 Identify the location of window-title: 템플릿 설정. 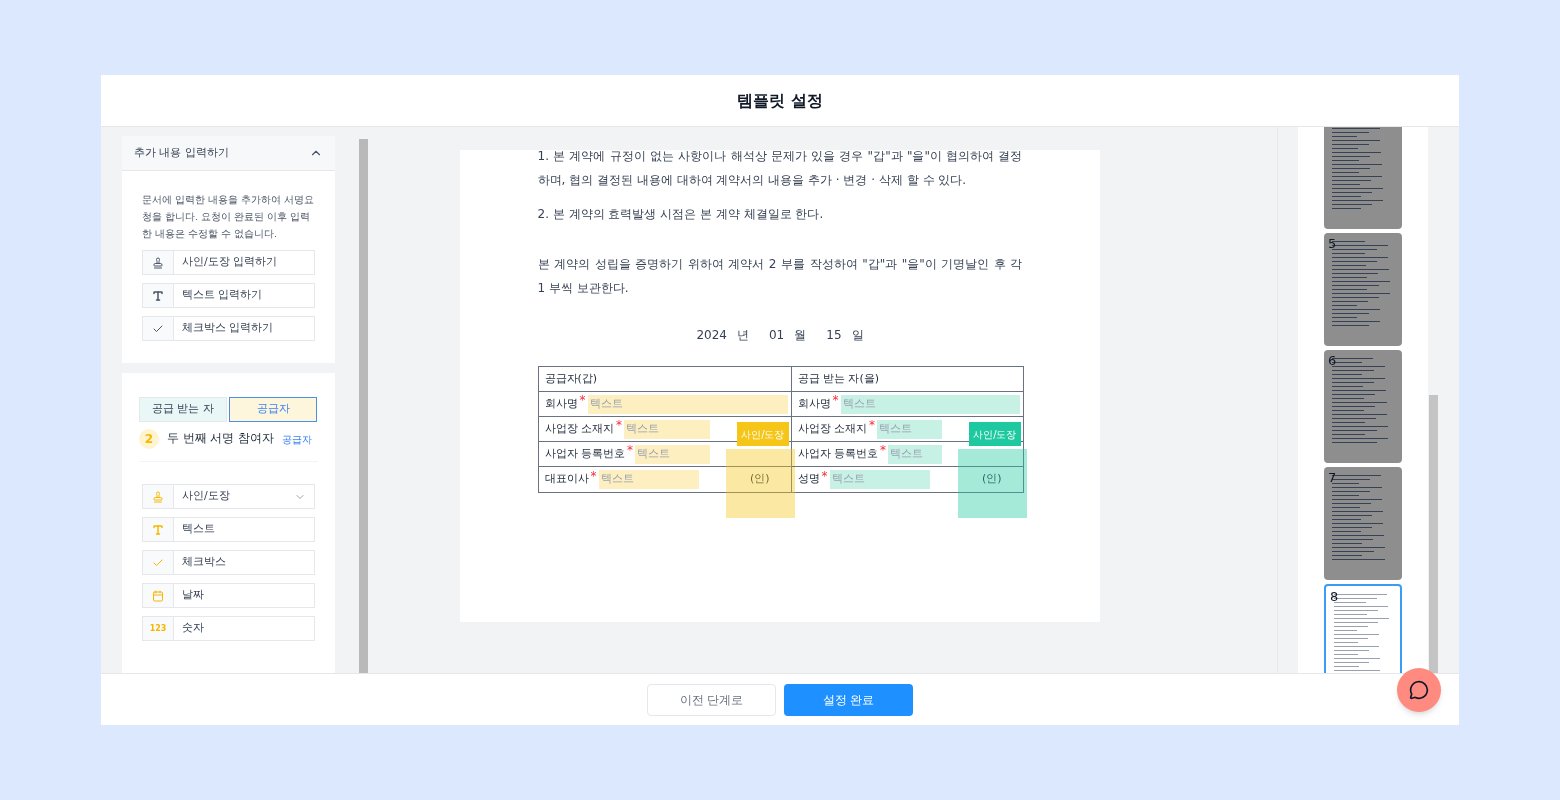
(780, 100).